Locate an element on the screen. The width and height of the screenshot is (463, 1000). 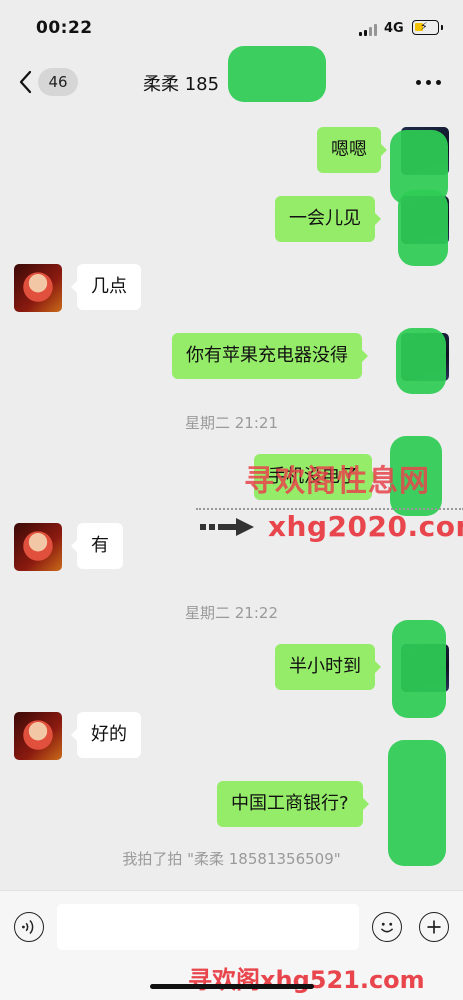
network-label: 4G is located at coordinates (394, 28).